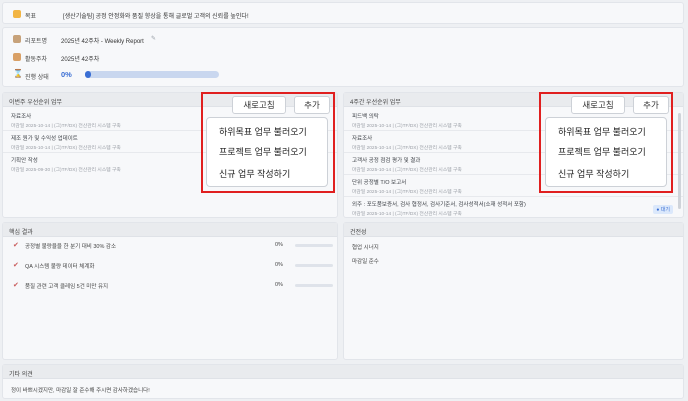 This screenshot has width=688, height=401. Describe the element at coordinates (170, 230) in the screenshot. I see `key-results-title: 핵심 결과` at that location.